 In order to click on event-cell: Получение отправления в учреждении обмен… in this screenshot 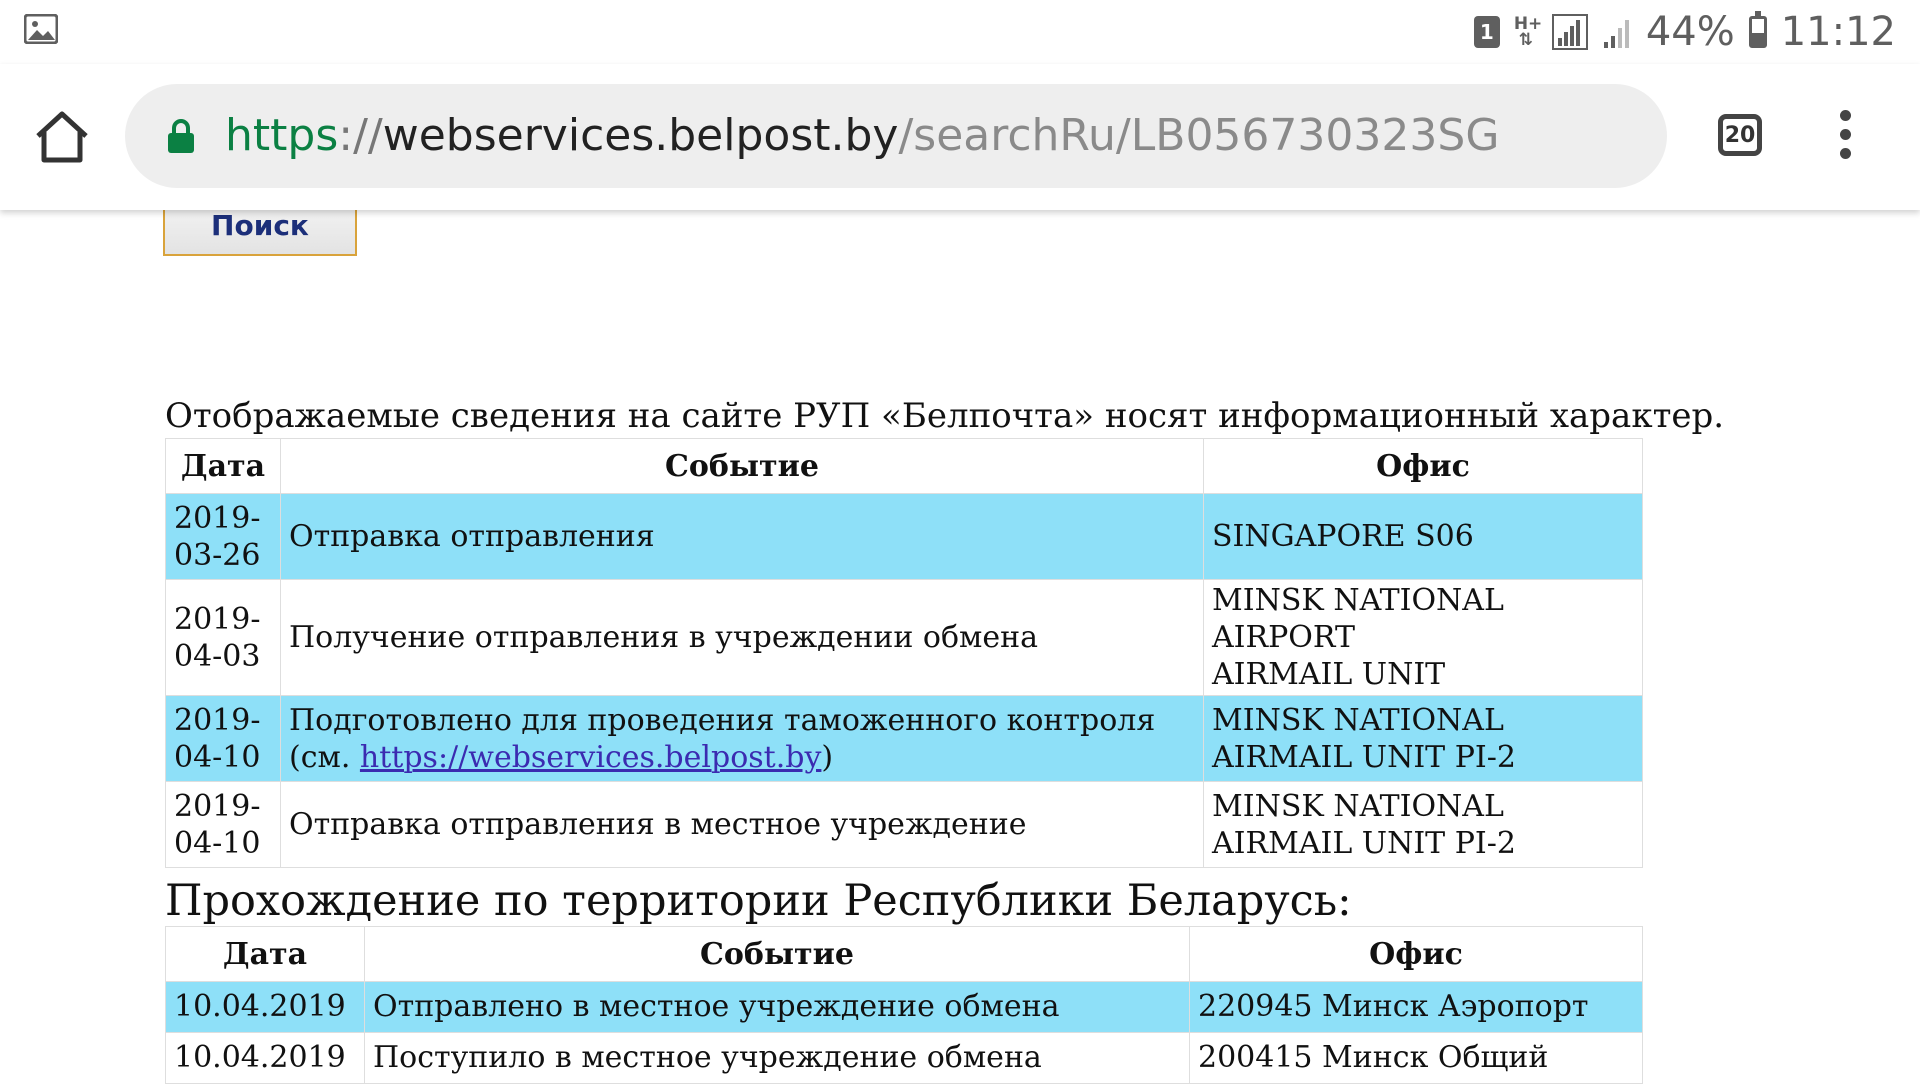, I will do `click(742, 637)`.